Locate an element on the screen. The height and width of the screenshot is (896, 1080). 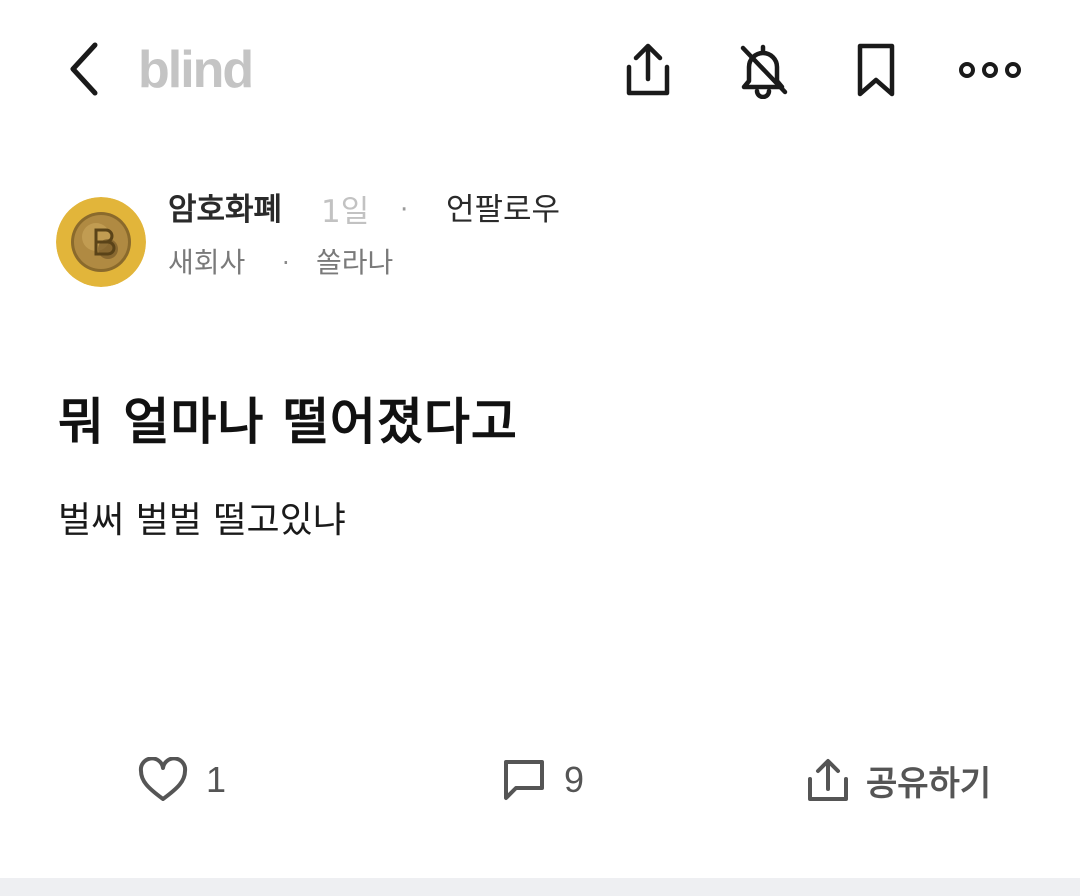
heart-icon is located at coordinates (163, 779).